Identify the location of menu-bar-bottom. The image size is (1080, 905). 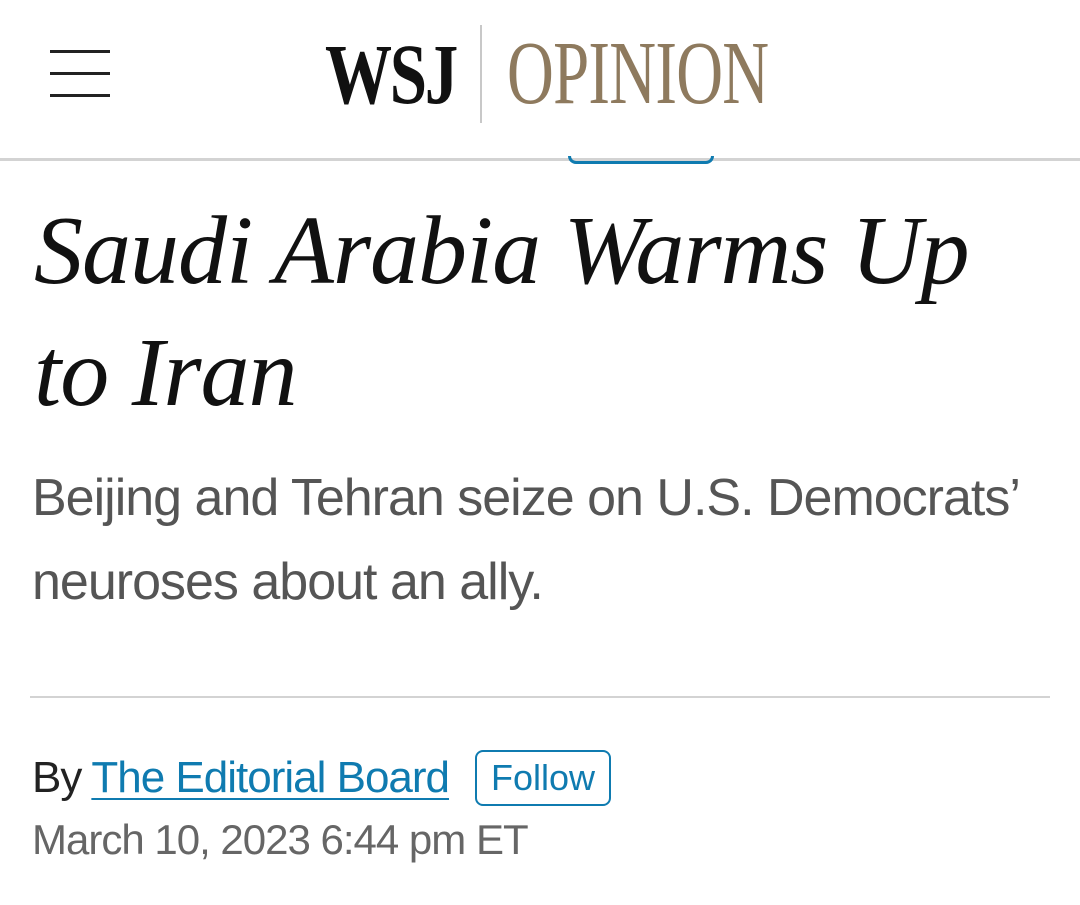
(80, 95).